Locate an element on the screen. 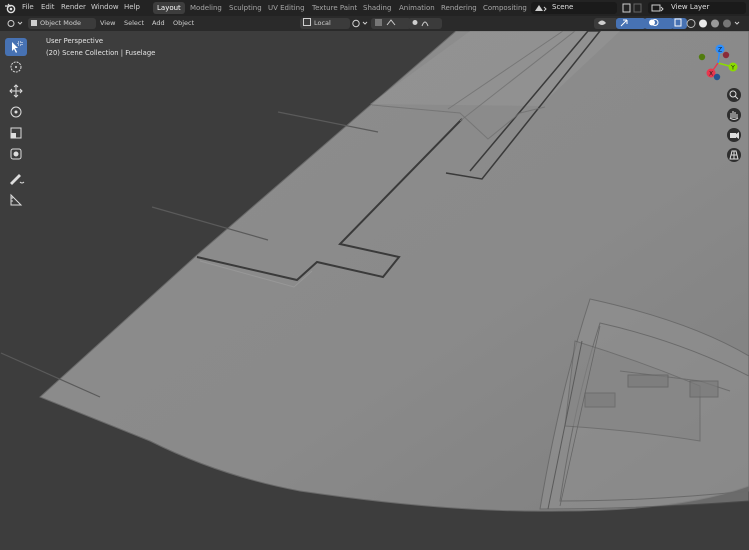 This screenshot has width=749, height=550. view-layer-icon is located at coordinates (657, 8).